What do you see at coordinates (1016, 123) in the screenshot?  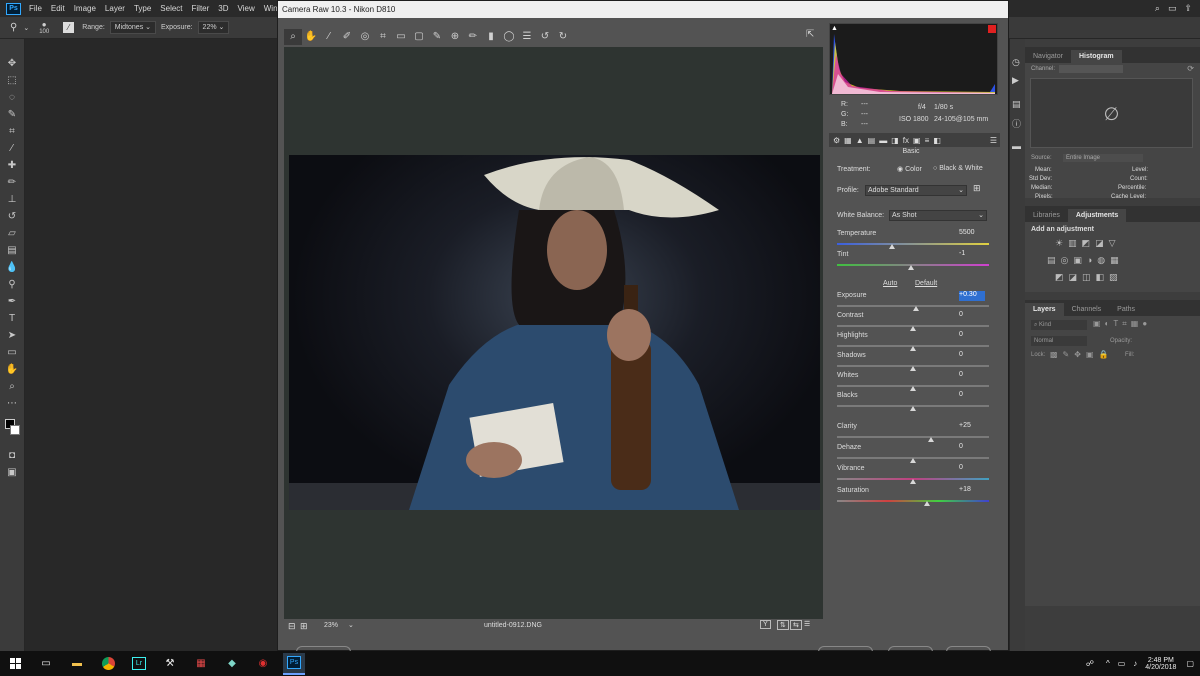 I see `info-icon: ⓘ` at bounding box center [1016, 123].